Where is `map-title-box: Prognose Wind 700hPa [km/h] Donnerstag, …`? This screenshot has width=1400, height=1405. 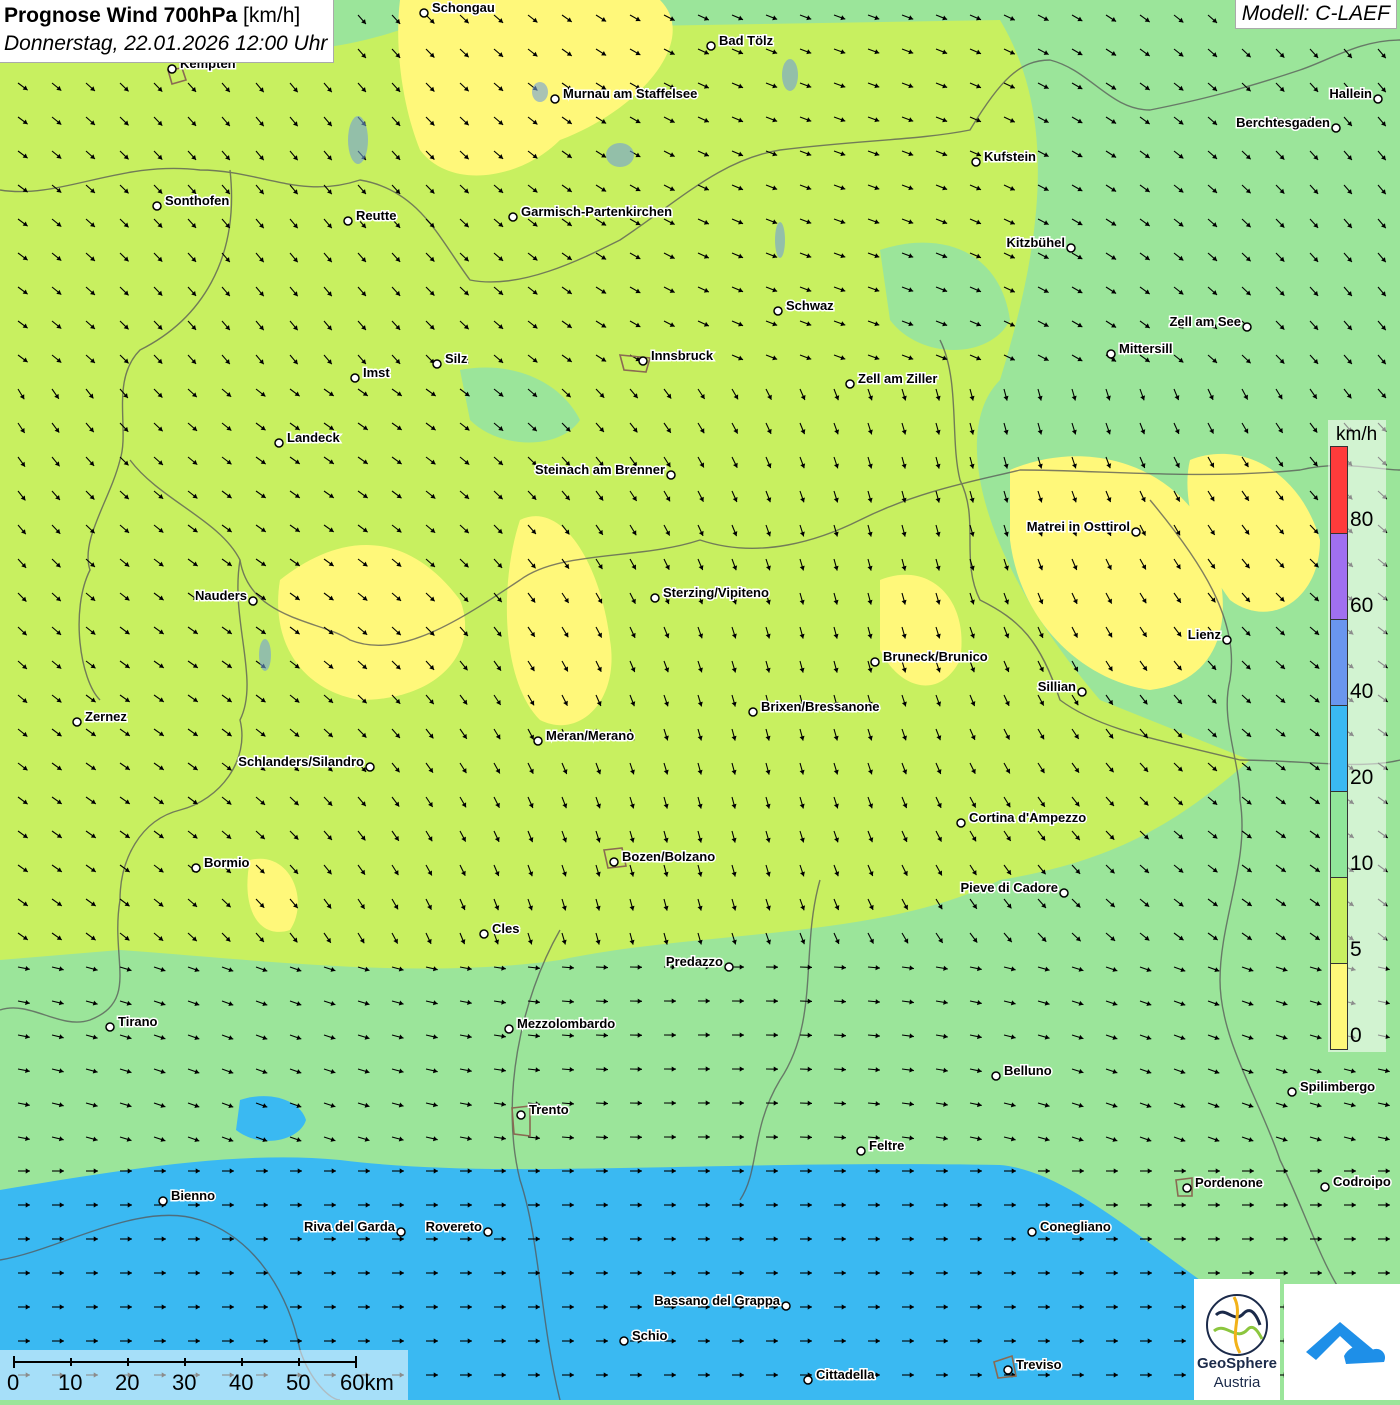 map-title-box: Prognose Wind 700hPa [km/h] Donnerstag, … is located at coordinates (167, 31).